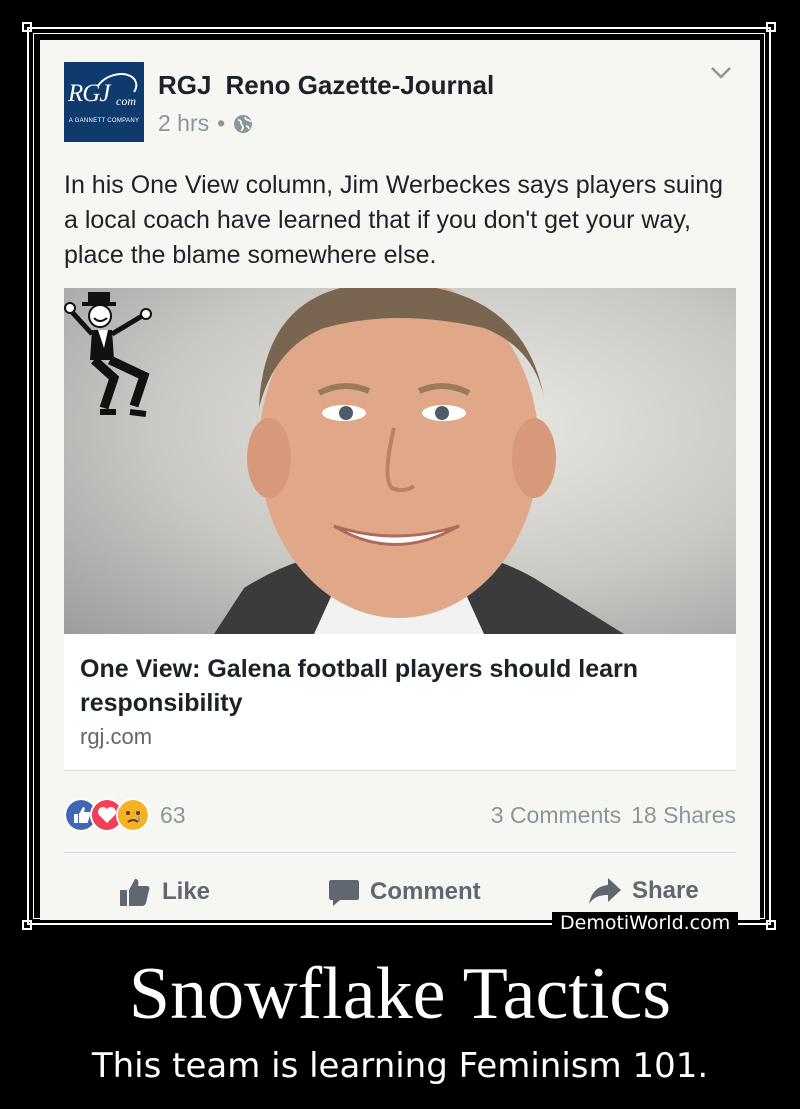  I want to click on share-arrow-icon, so click(605, 891).